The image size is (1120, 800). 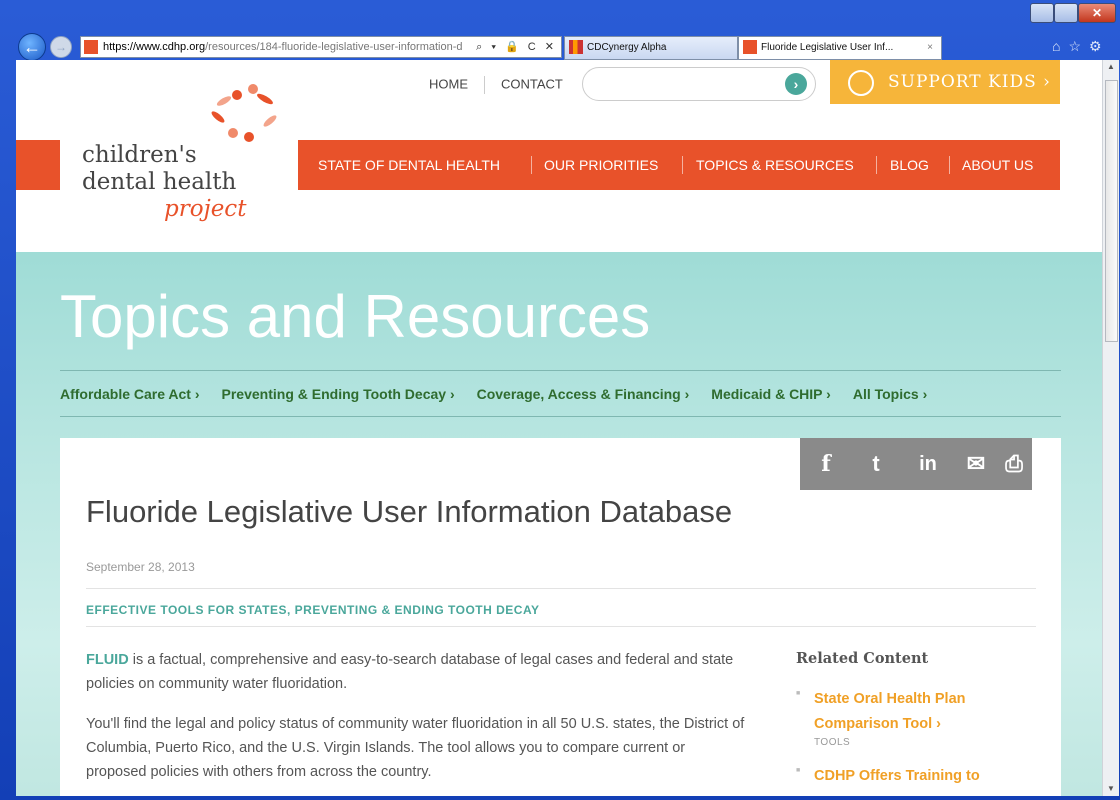 I want to click on search-input, so click(x=689, y=84).